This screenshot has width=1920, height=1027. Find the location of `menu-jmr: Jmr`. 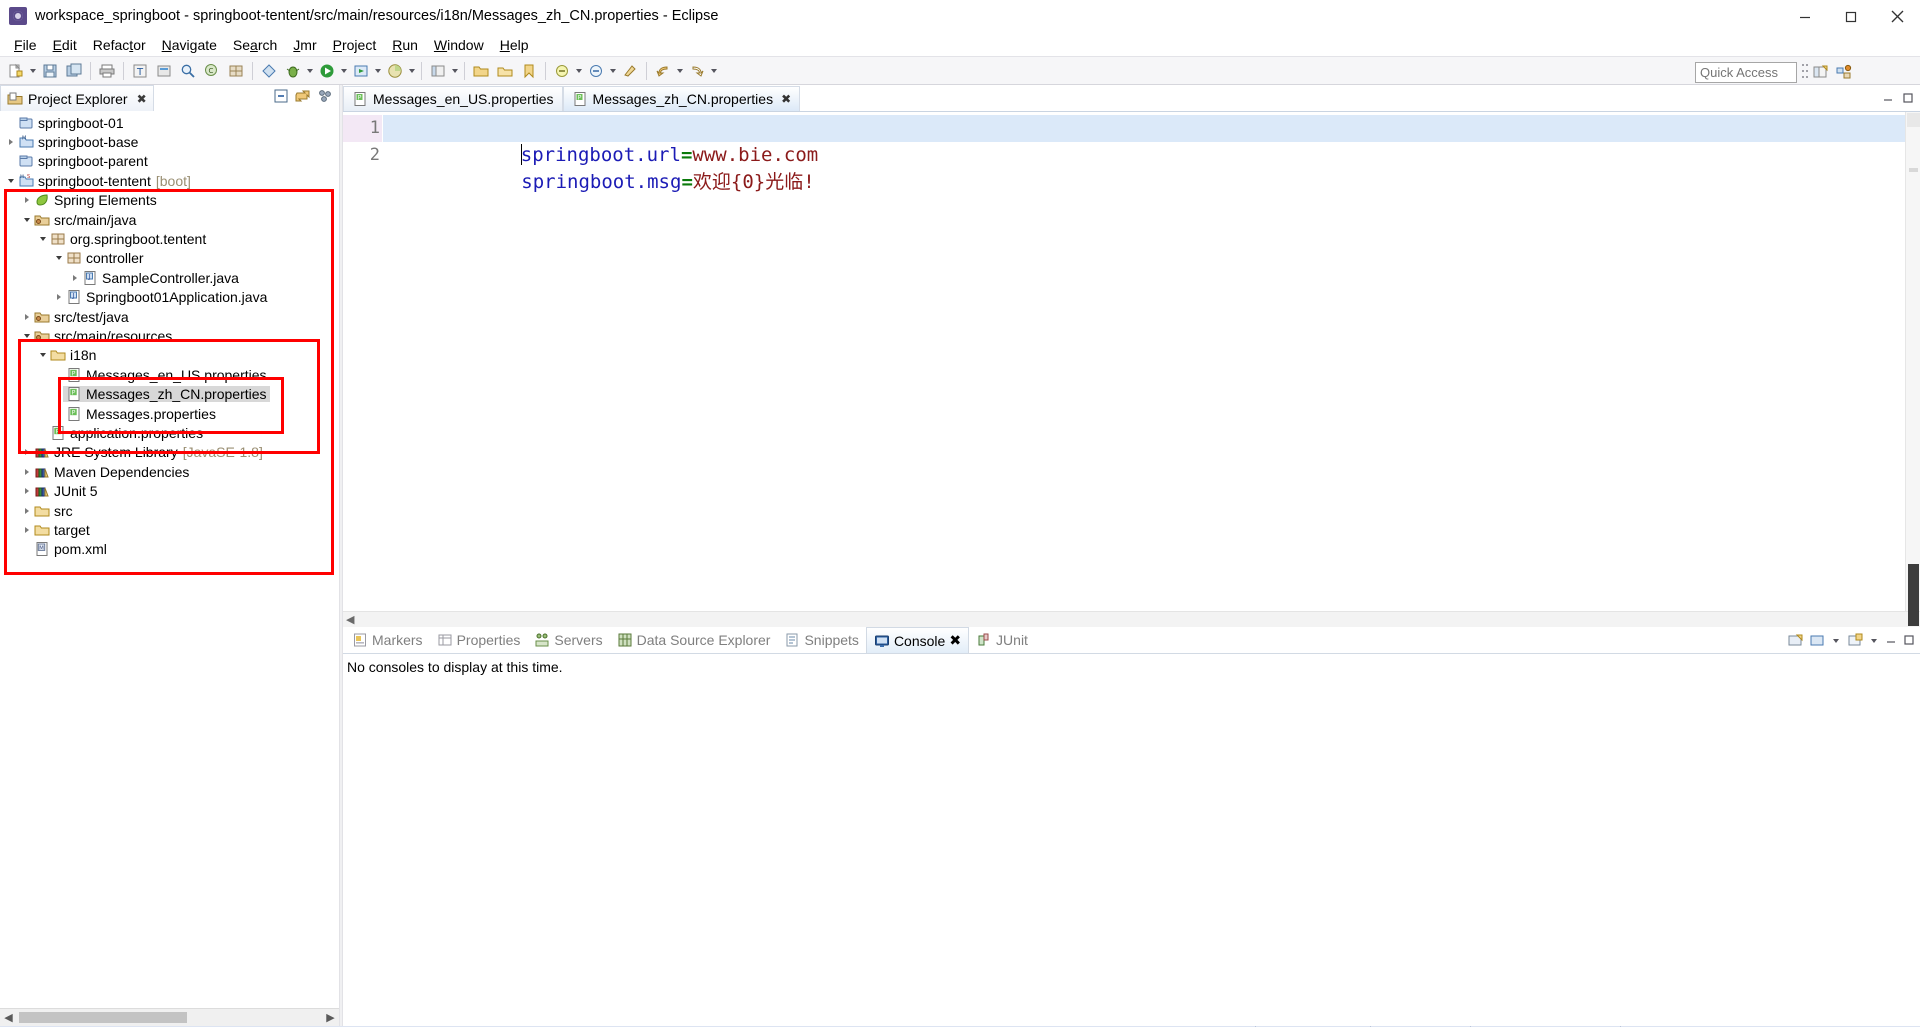

menu-jmr: Jmr is located at coordinates (304, 45).